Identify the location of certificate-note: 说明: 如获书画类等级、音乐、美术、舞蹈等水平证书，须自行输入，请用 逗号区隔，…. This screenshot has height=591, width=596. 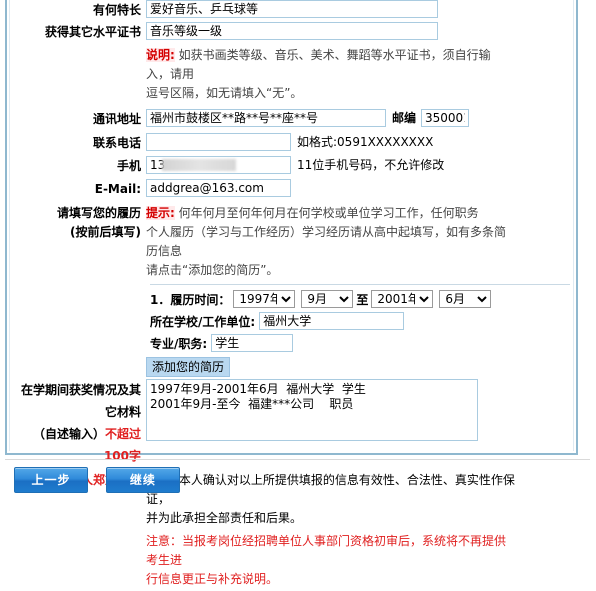
(326, 74).